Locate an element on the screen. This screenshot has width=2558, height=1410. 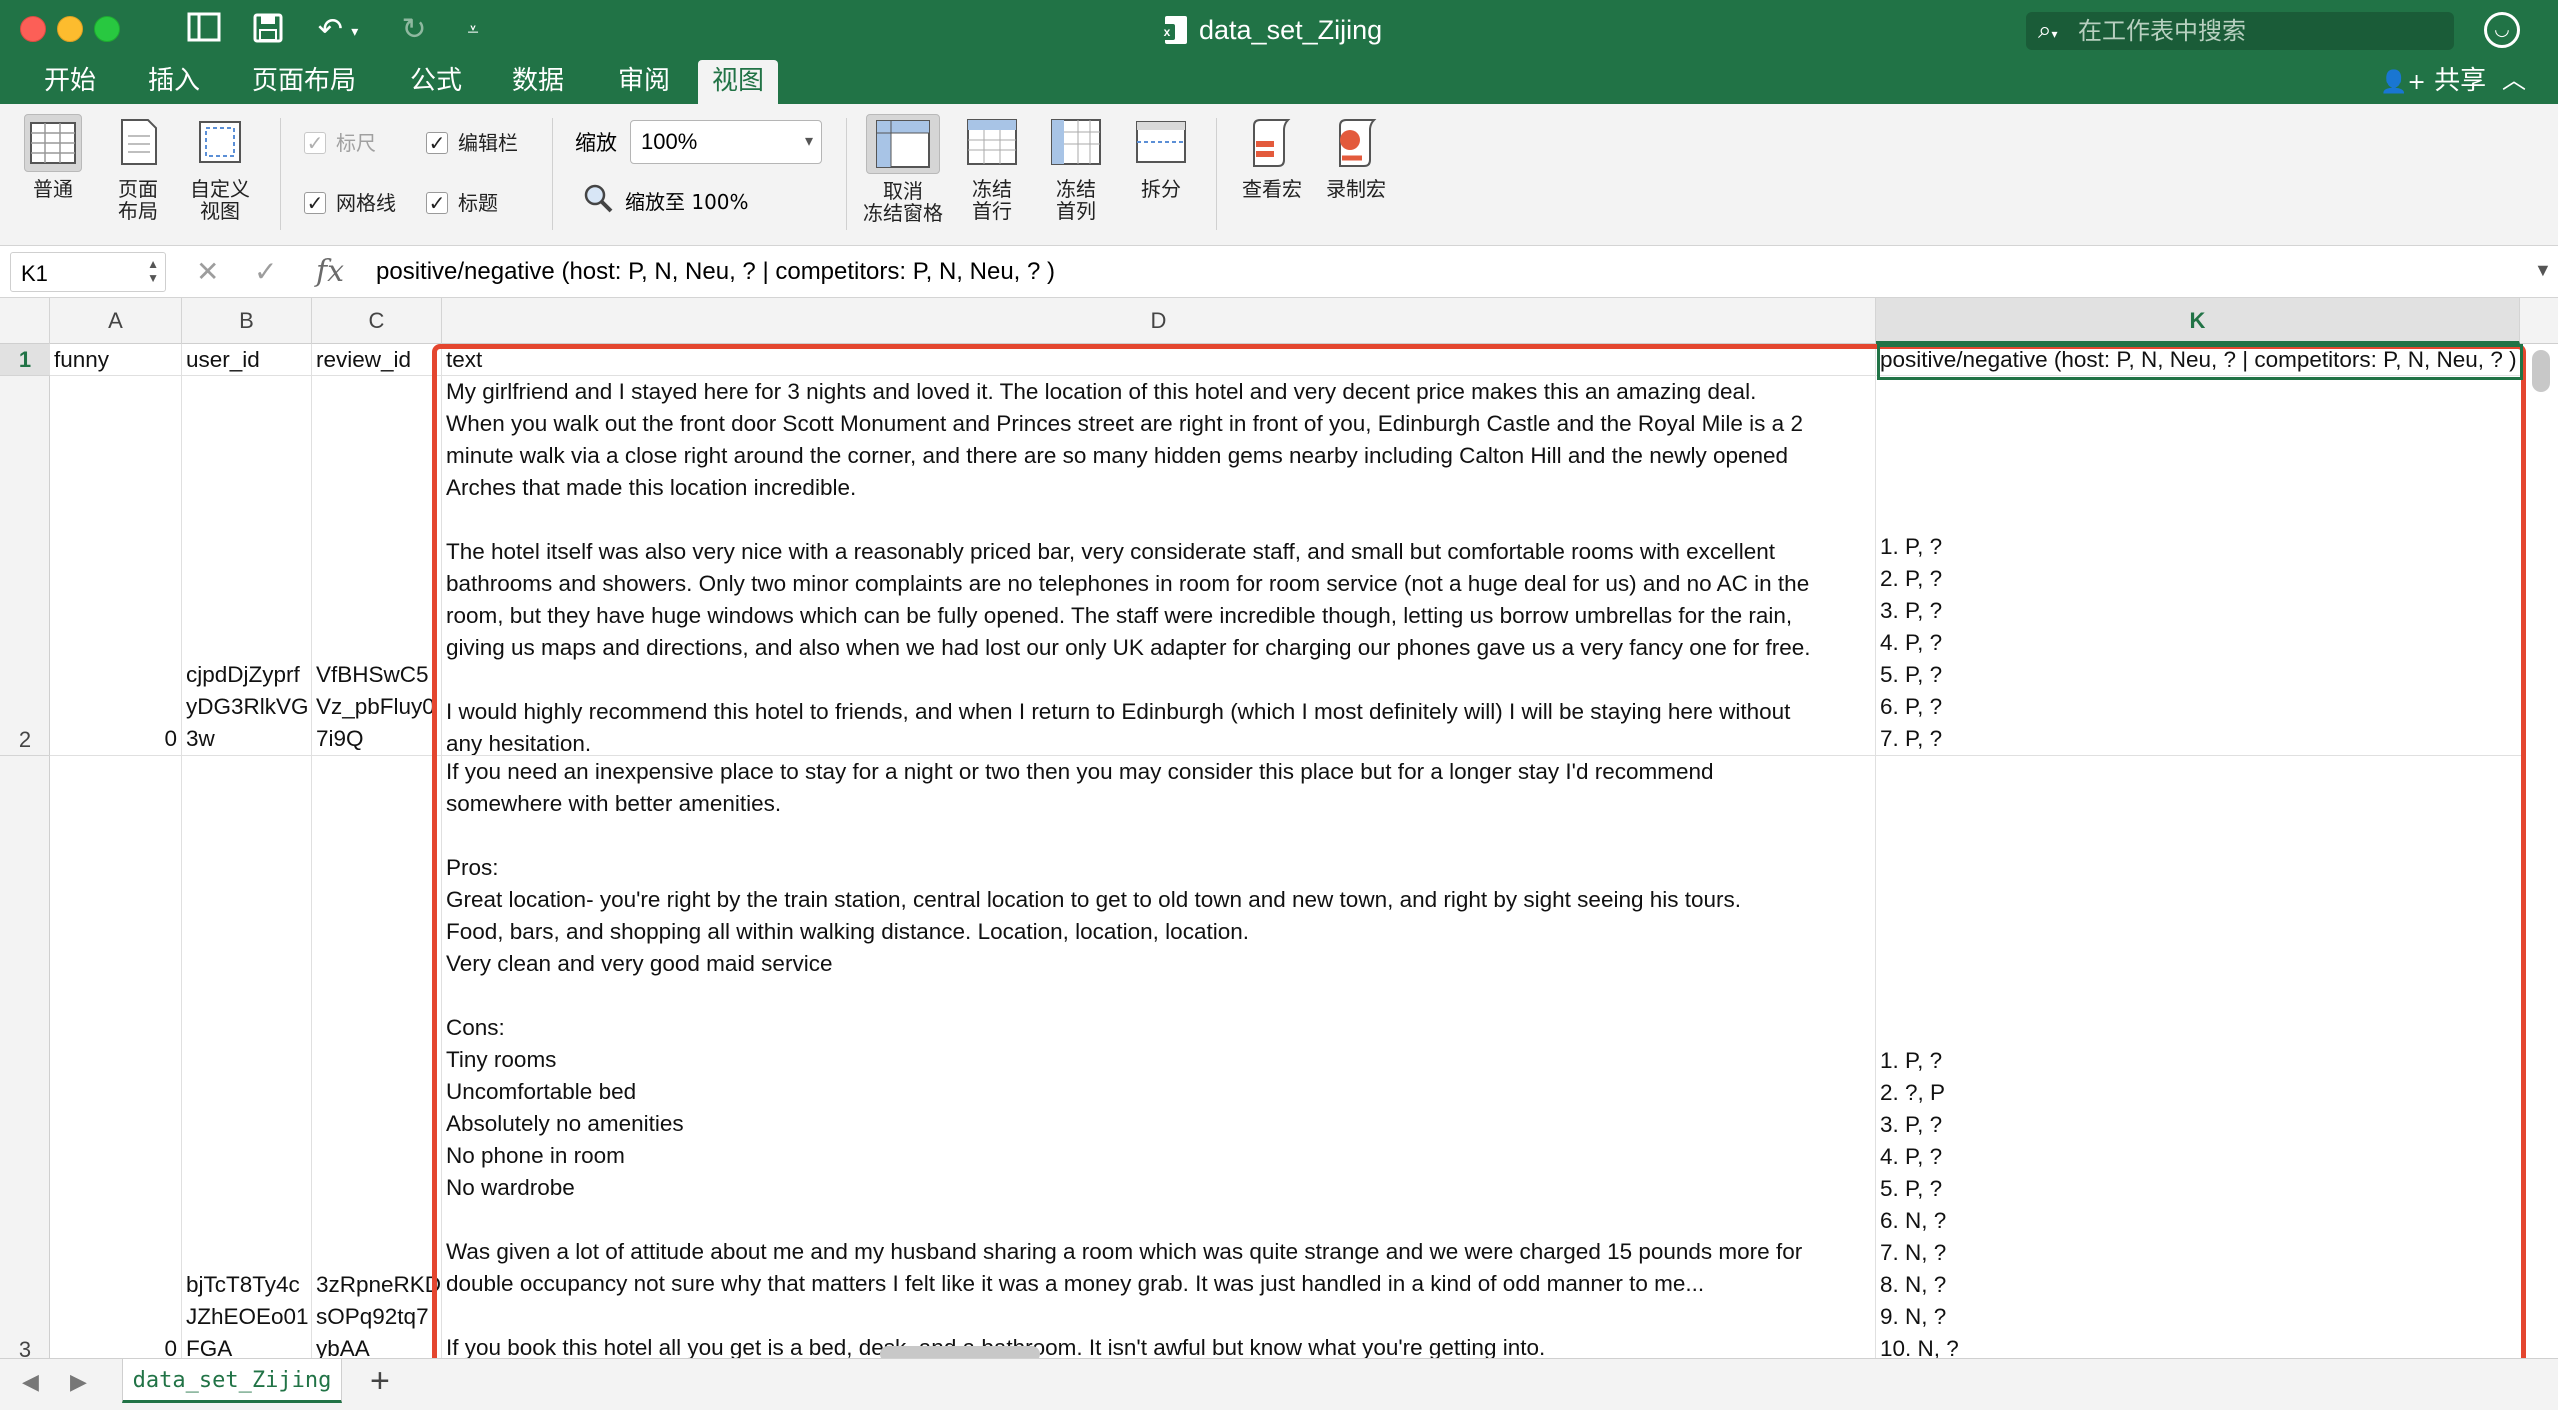
feedback-smiley-icon: ◡ is located at coordinates (2502, 30).